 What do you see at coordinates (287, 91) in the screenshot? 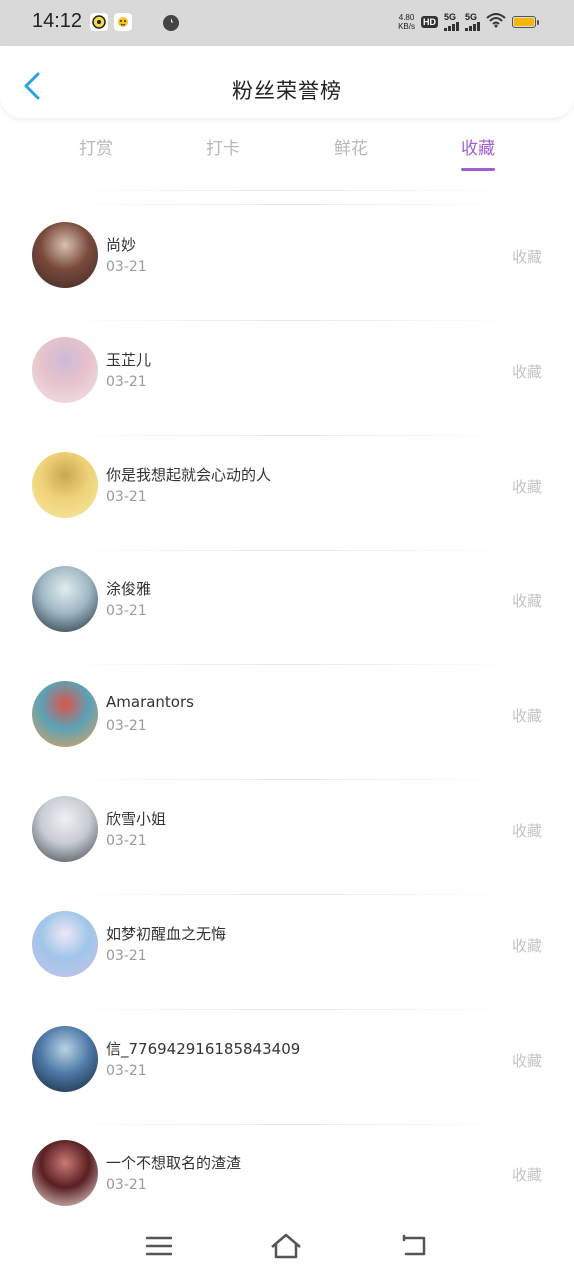
I see `page-title: 粉丝荣誉榜` at bounding box center [287, 91].